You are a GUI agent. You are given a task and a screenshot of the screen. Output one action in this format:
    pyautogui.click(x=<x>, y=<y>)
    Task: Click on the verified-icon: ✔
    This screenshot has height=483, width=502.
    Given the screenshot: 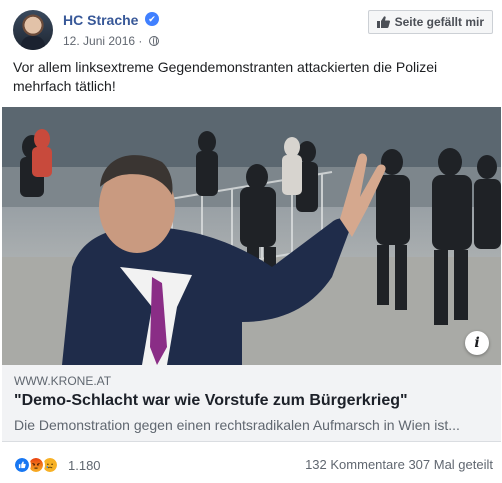 What is the action you would take?
    pyautogui.click(x=152, y=19)
    